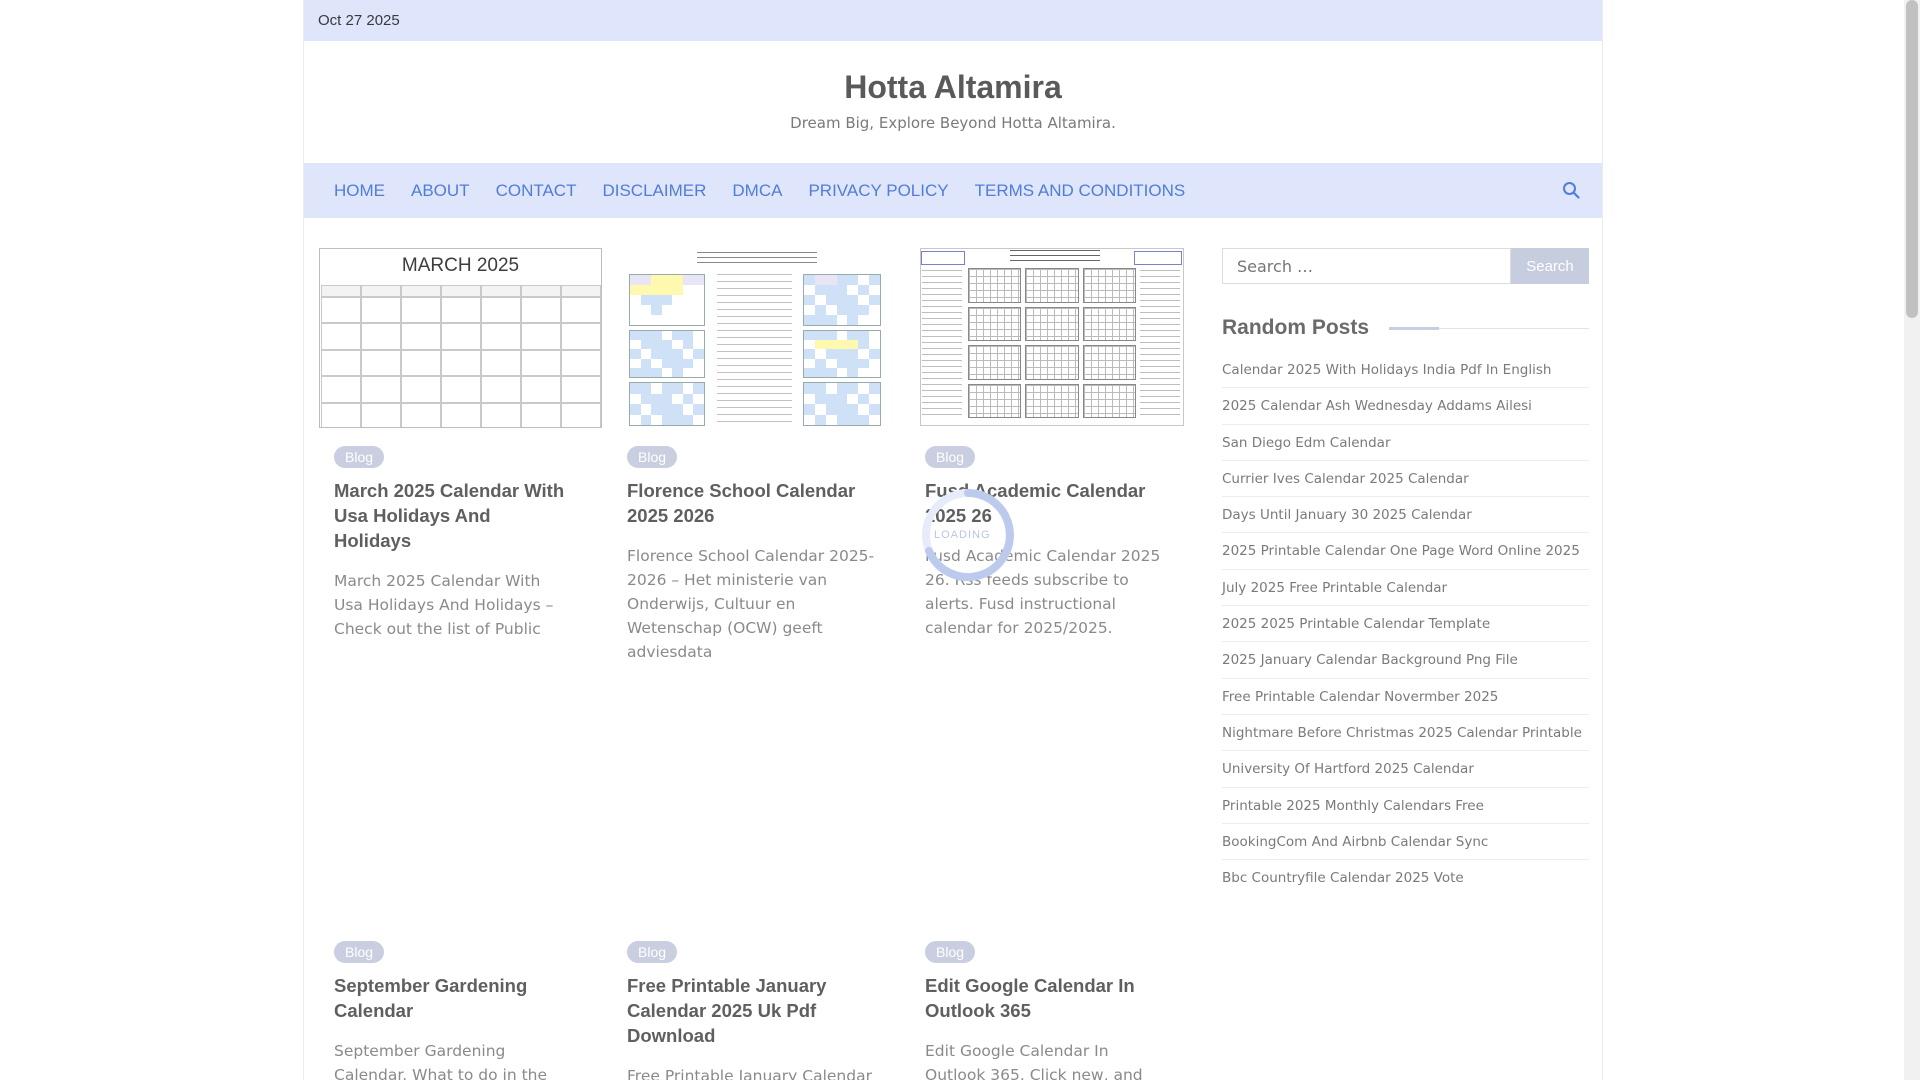 The width and height of the screenshot is (1920, 1080). What do you see at coordinates (460, 265) in the screenshot?
I see `thumb-calendar-title: MARCH 2025` at bounding box center [460, 265].